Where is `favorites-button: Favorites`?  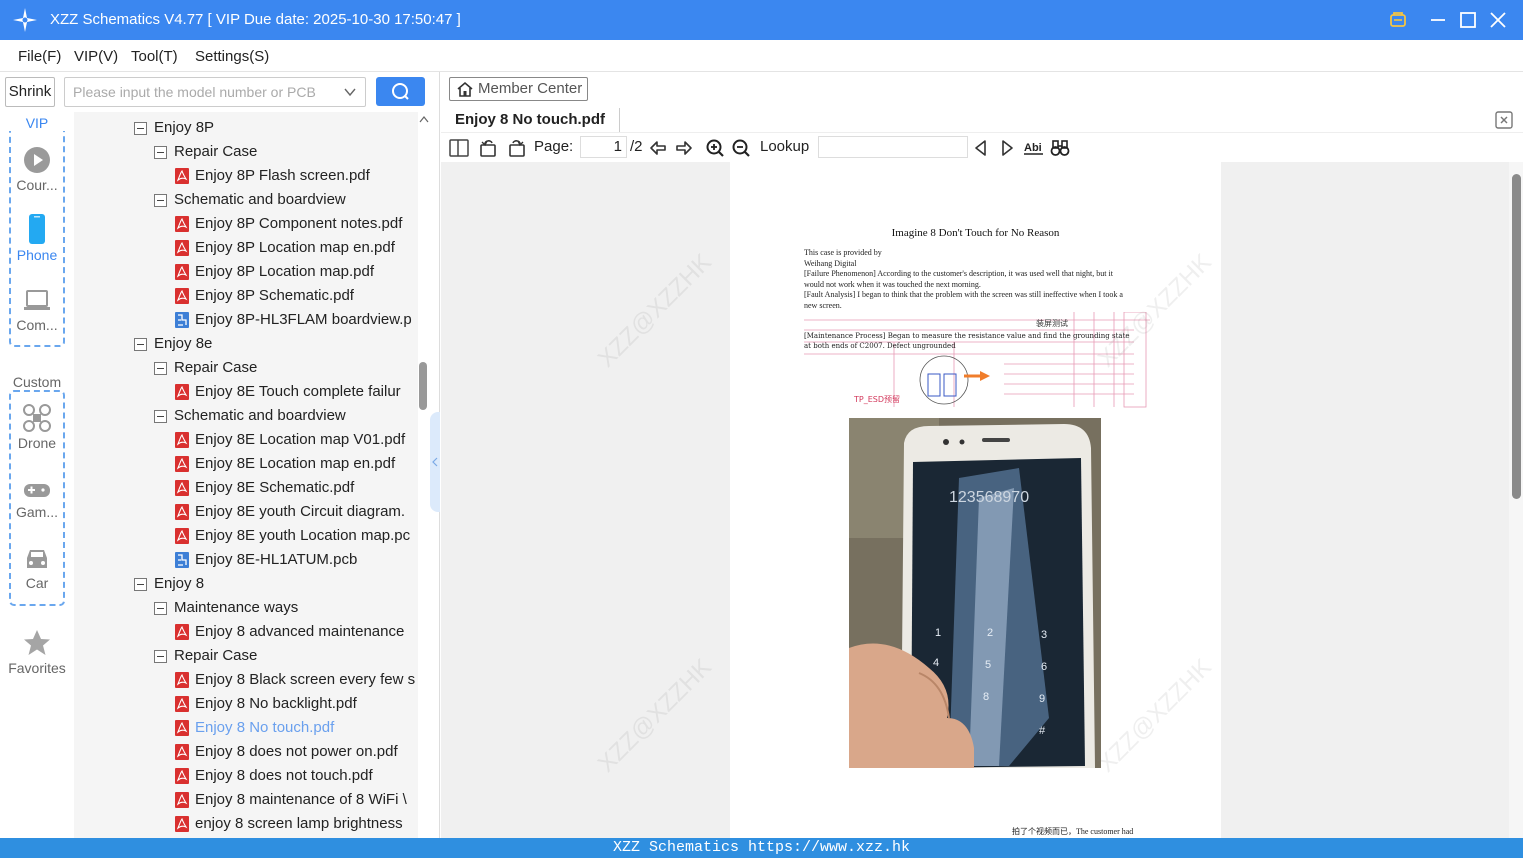 favorites-button: Favorites is located at coordinates (37, 652).